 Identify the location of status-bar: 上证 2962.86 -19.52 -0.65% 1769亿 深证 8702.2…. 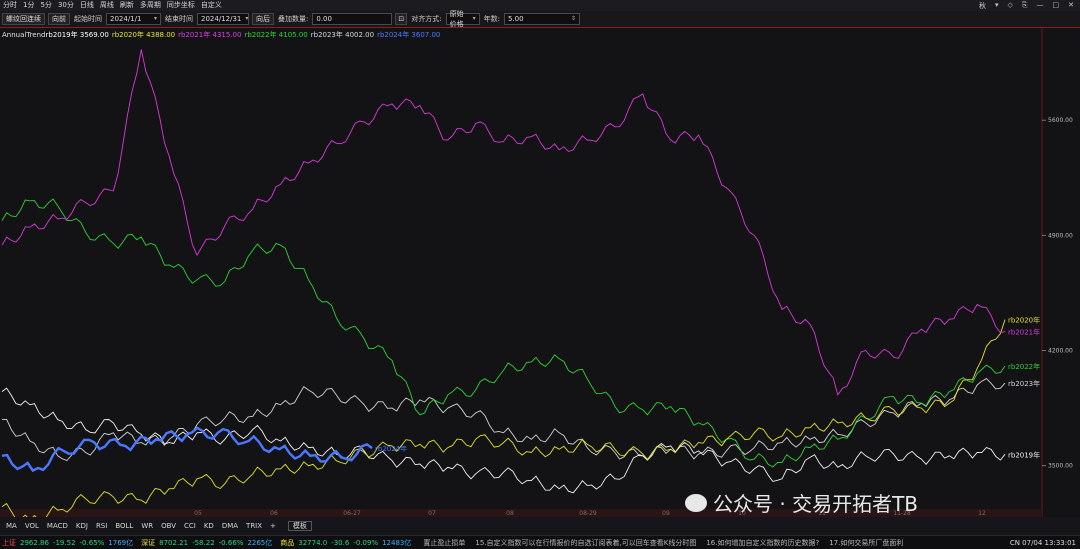
(540, 542).